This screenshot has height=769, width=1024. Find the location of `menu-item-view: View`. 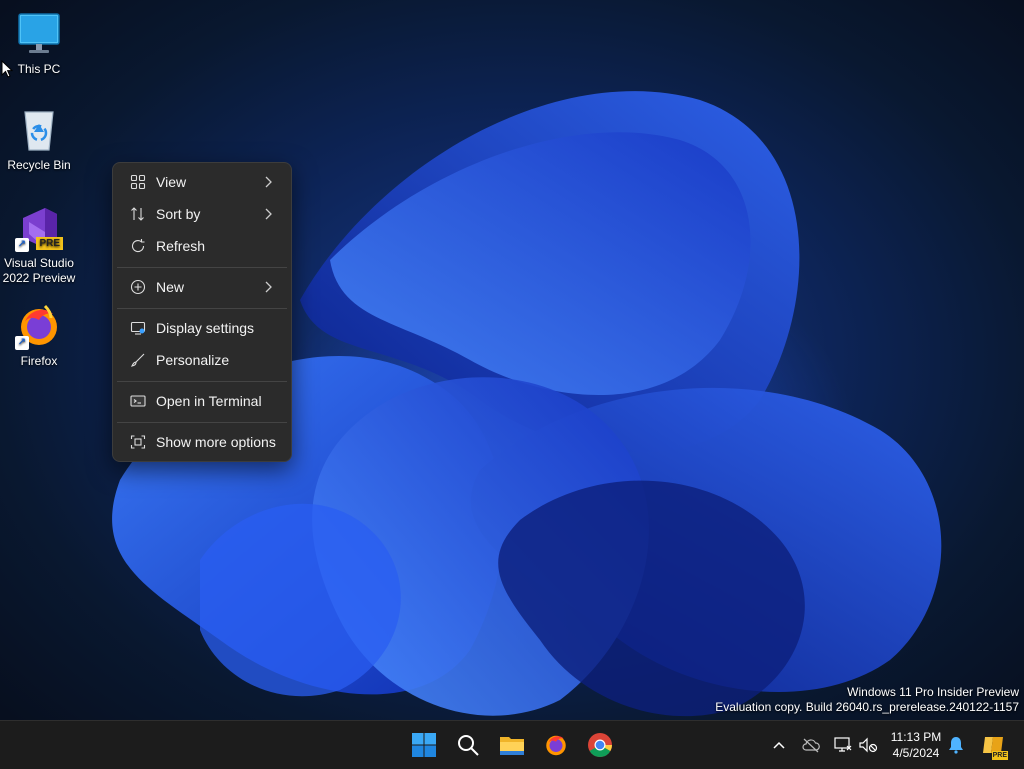

menu-item-view: View is located at coordinates (202, 182).